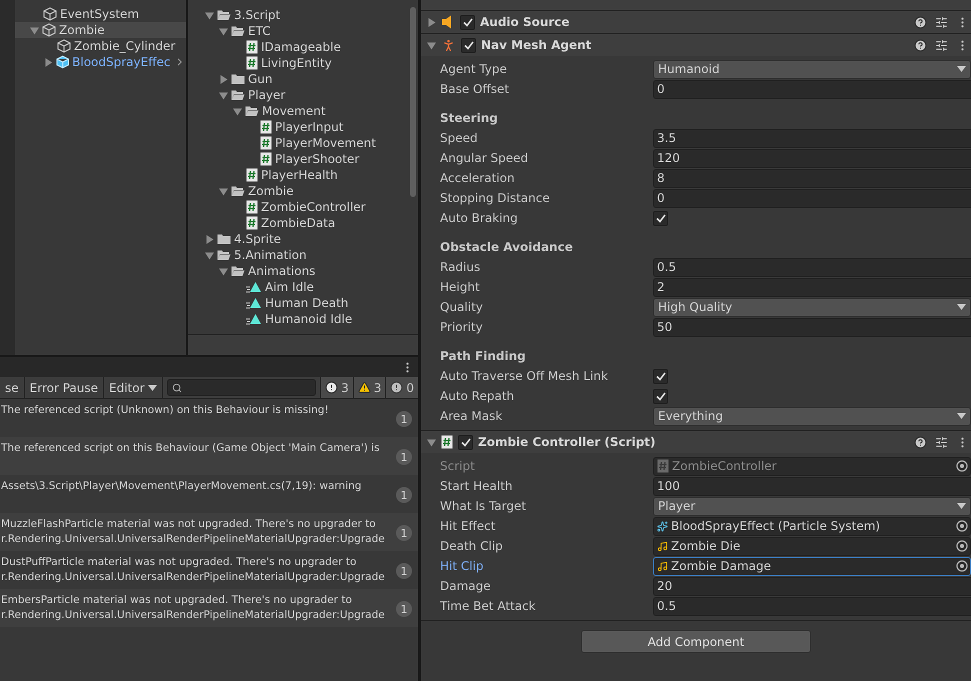 The height and width of the screenshot is (681, 971). What do you see at coordinates (812, 506) in the screenshot?
I see `dropdown: Player` at bounding box center [812, 506].